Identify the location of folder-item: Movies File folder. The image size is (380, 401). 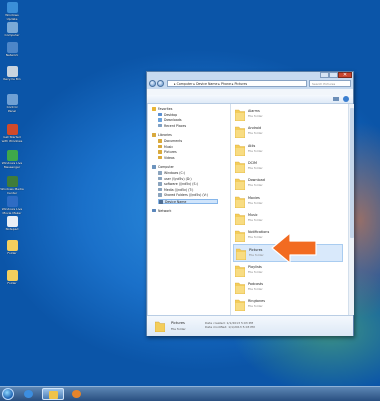
(288, 202).